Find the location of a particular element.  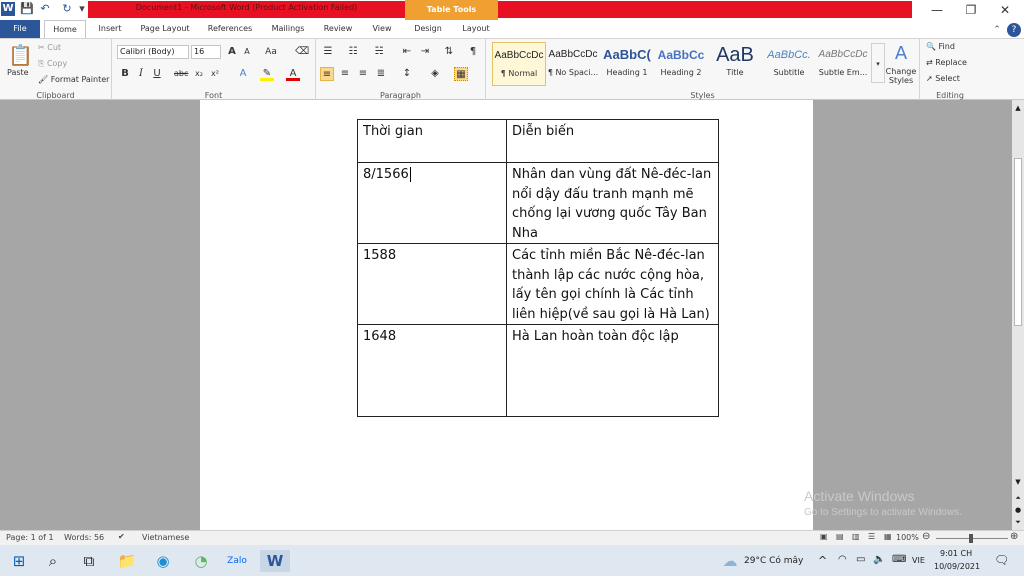

table-cell: 1648 is located at coordinates (432, 370).